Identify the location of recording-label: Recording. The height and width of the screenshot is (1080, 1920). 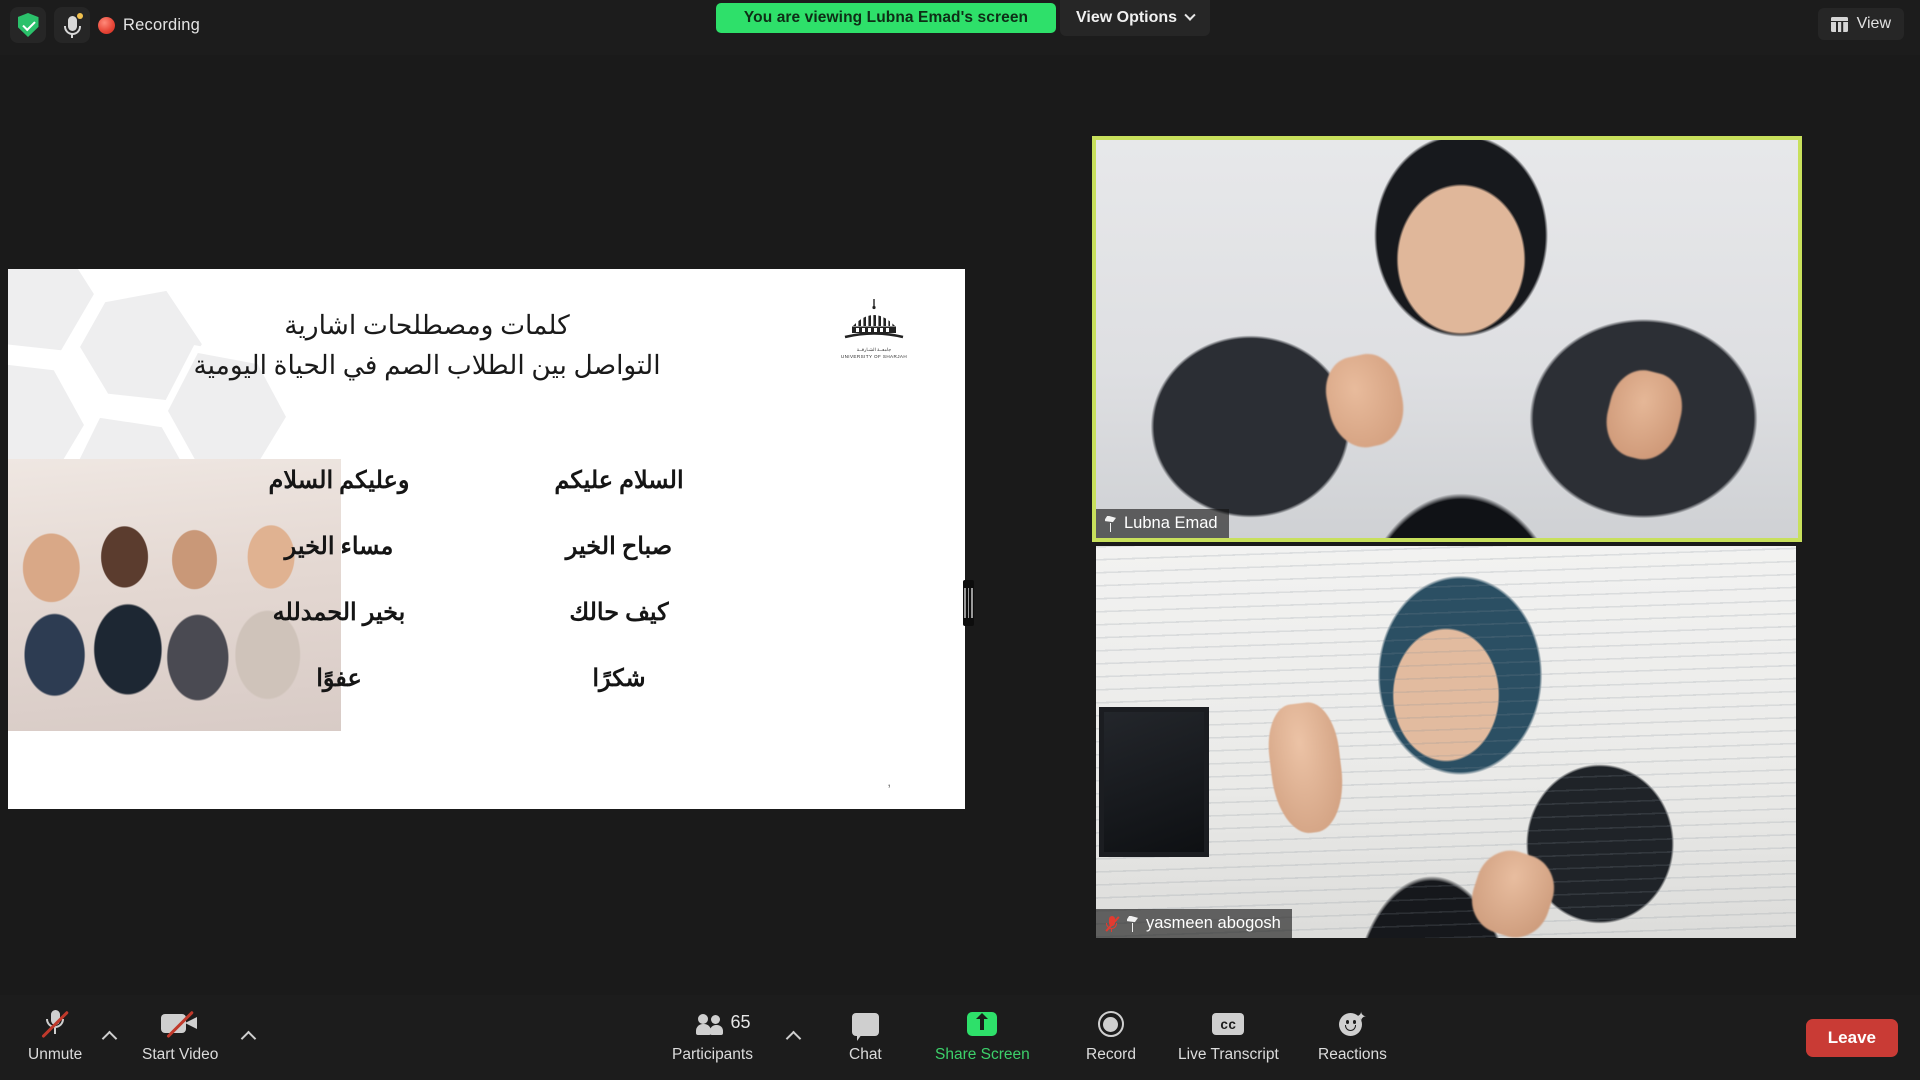
(162, 24).